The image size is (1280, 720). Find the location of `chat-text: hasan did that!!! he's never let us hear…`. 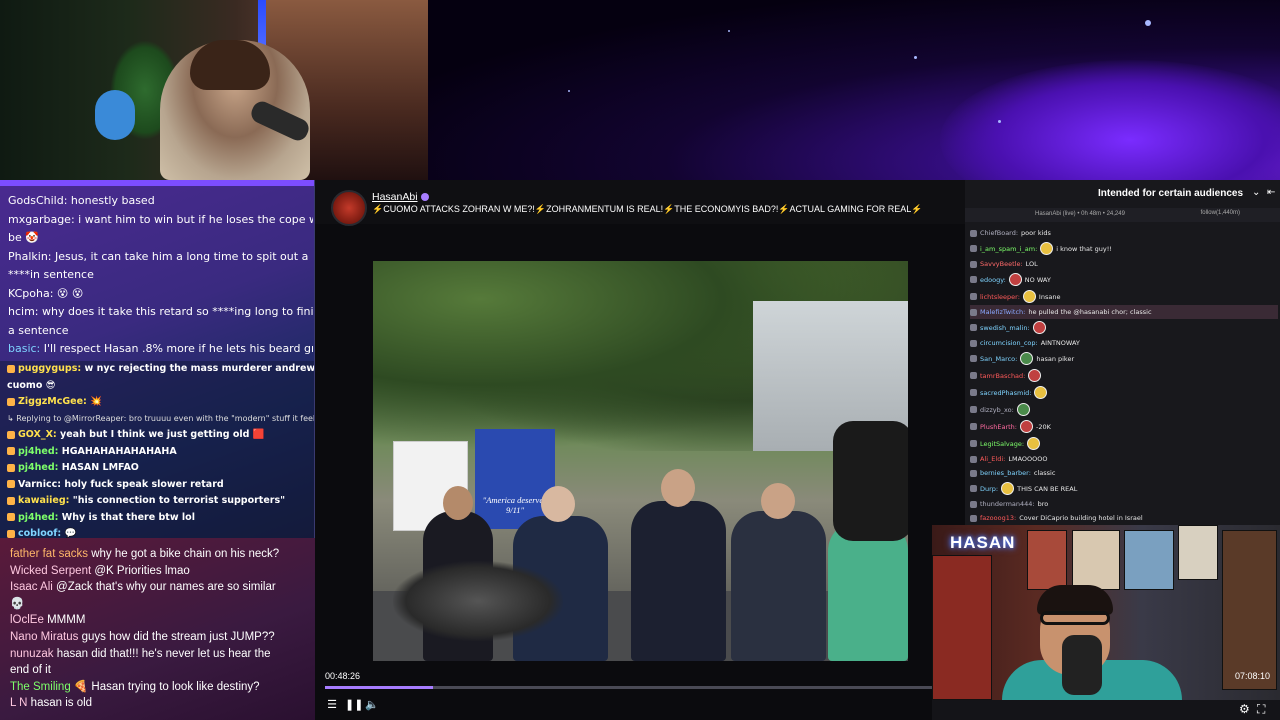

chat-text: hasan did that!!! he's never let us hear… is located at coordinates (163, 653).